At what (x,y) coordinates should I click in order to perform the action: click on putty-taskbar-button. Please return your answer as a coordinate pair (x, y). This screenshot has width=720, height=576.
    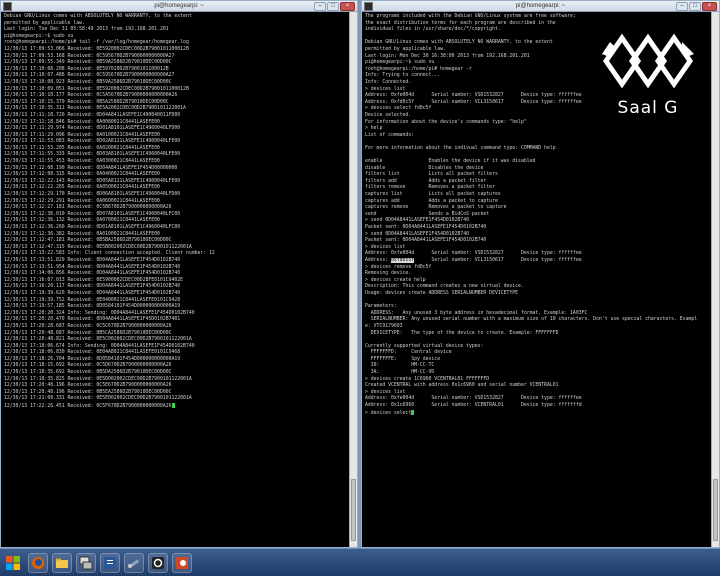
    Looking at the image, I should click on (86, 562).